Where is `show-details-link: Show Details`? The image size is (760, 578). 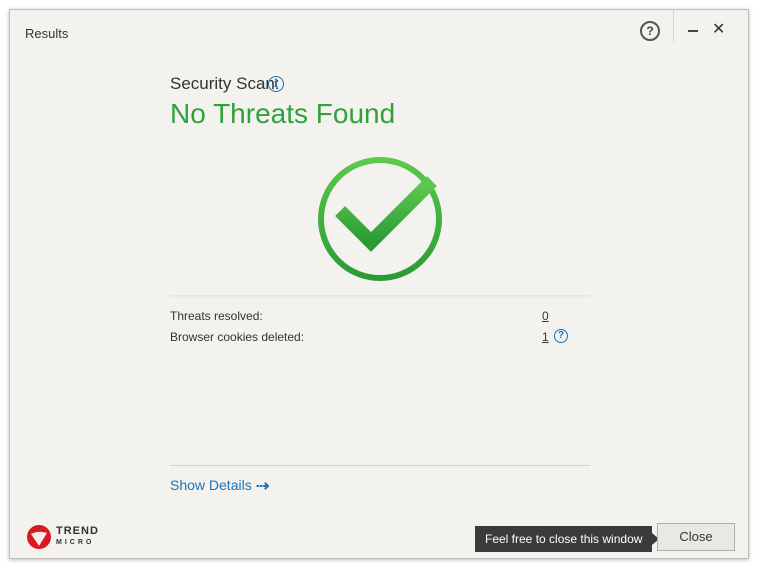 show-details-link: Show Details is located at coordinates (211, 485).